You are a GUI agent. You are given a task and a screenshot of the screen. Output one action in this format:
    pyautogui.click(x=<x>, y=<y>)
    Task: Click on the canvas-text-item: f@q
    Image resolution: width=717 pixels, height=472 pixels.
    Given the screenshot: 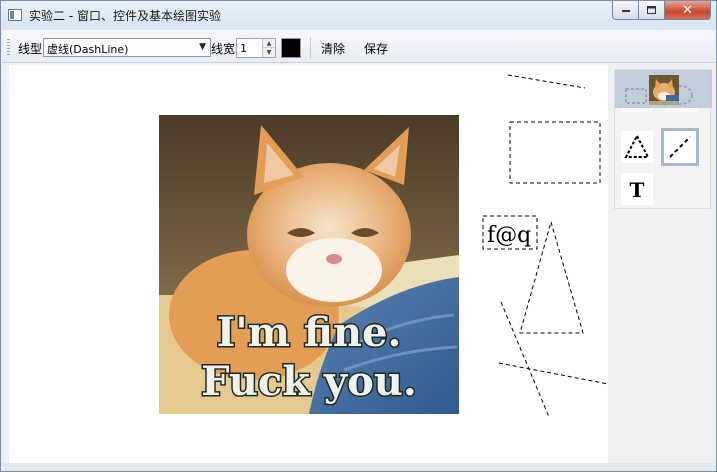 What is the action you would take?
    pyautogui.click(x=509, y=235)
    